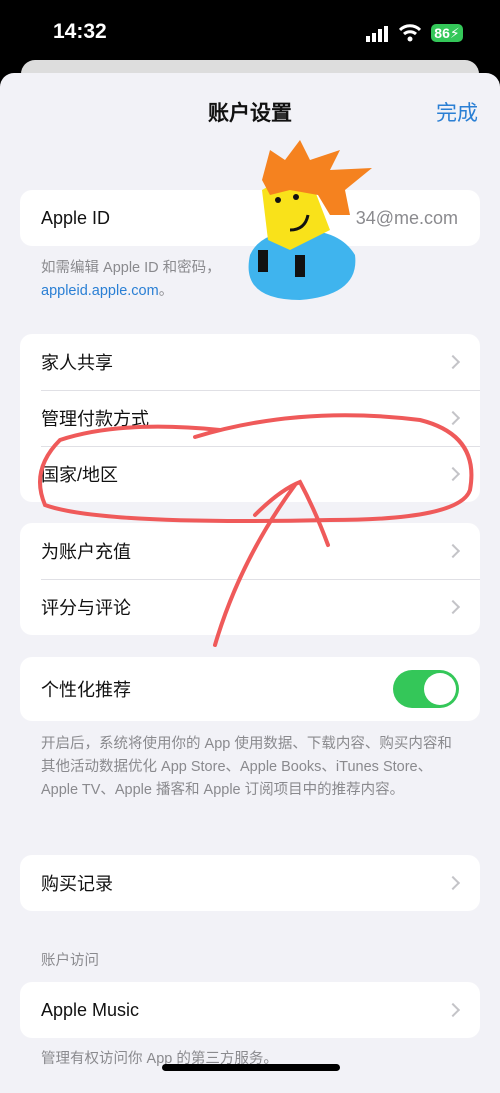 Image resolution: width=500 pixels, height=1093 pixels. Describe the element at coordinates (251, 1067) in the screenshot. I see `home-indicator` at that location.